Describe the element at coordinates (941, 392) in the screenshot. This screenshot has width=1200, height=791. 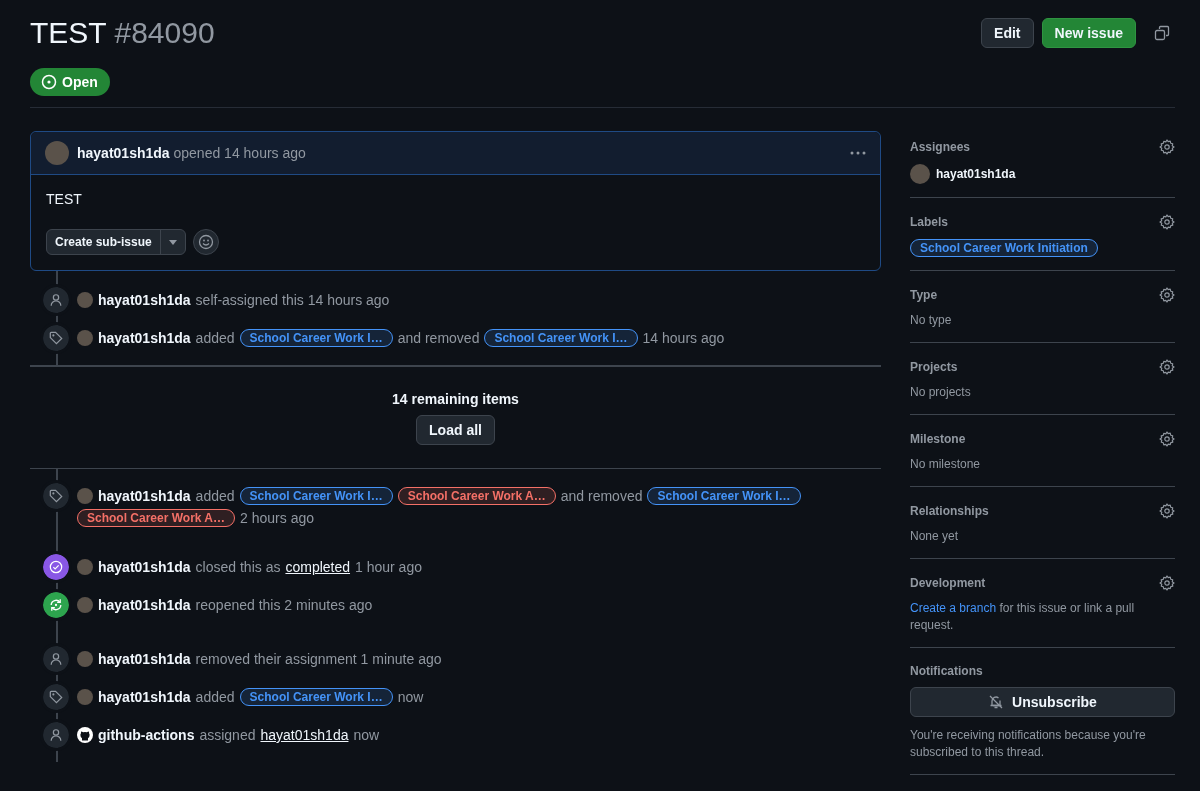
I see `section-value: No projects` at that location.